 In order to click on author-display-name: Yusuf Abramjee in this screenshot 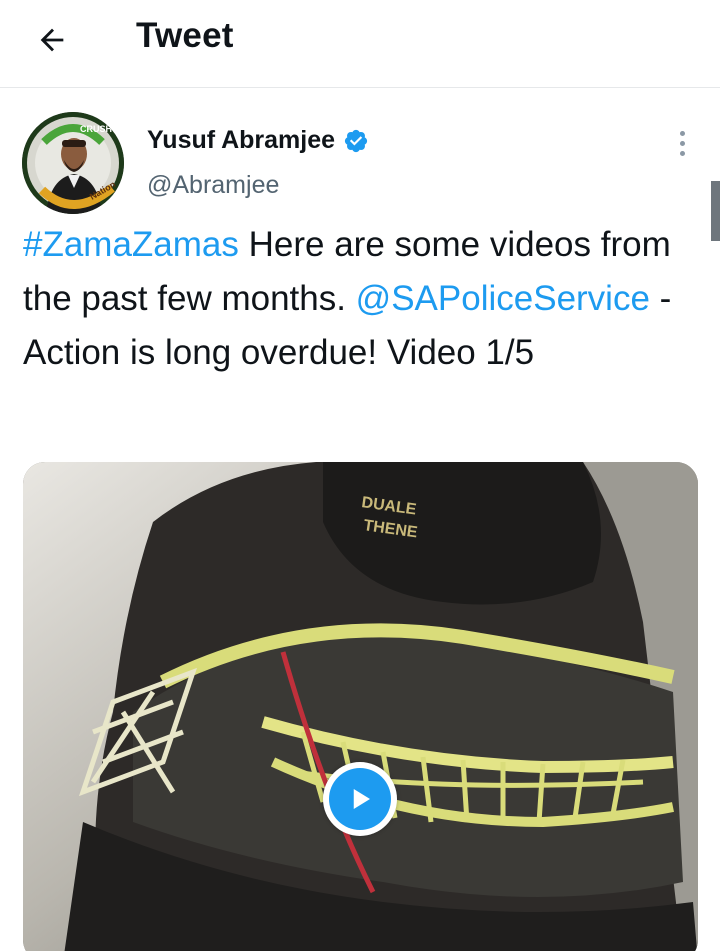, I will do `click(241, 140)`.